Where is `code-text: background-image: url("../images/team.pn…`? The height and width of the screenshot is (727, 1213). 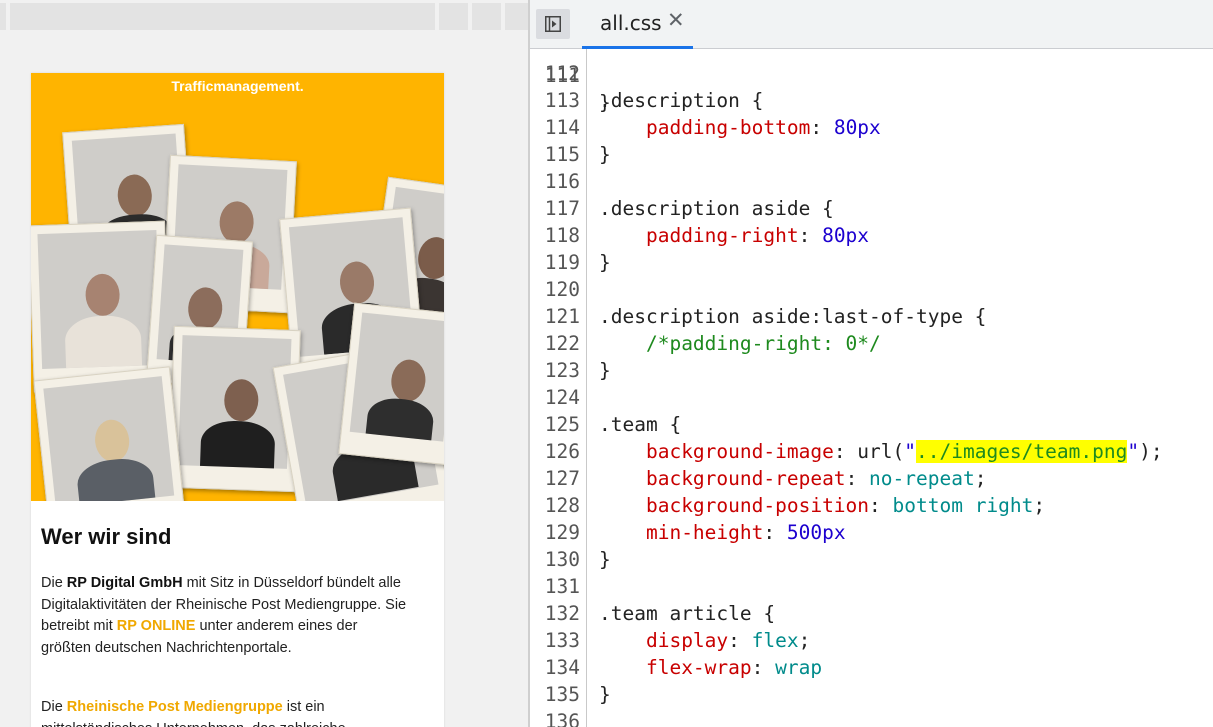
code-text: background-image: url("../images/team.pn… is located at coordinates (904, 451).